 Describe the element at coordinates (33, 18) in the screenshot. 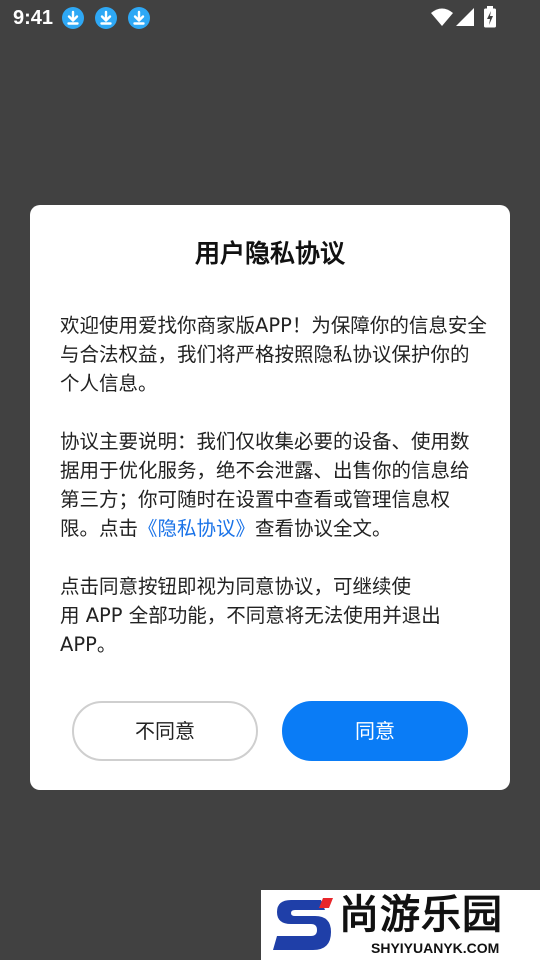

I see `status-time: 9:41` at that location.